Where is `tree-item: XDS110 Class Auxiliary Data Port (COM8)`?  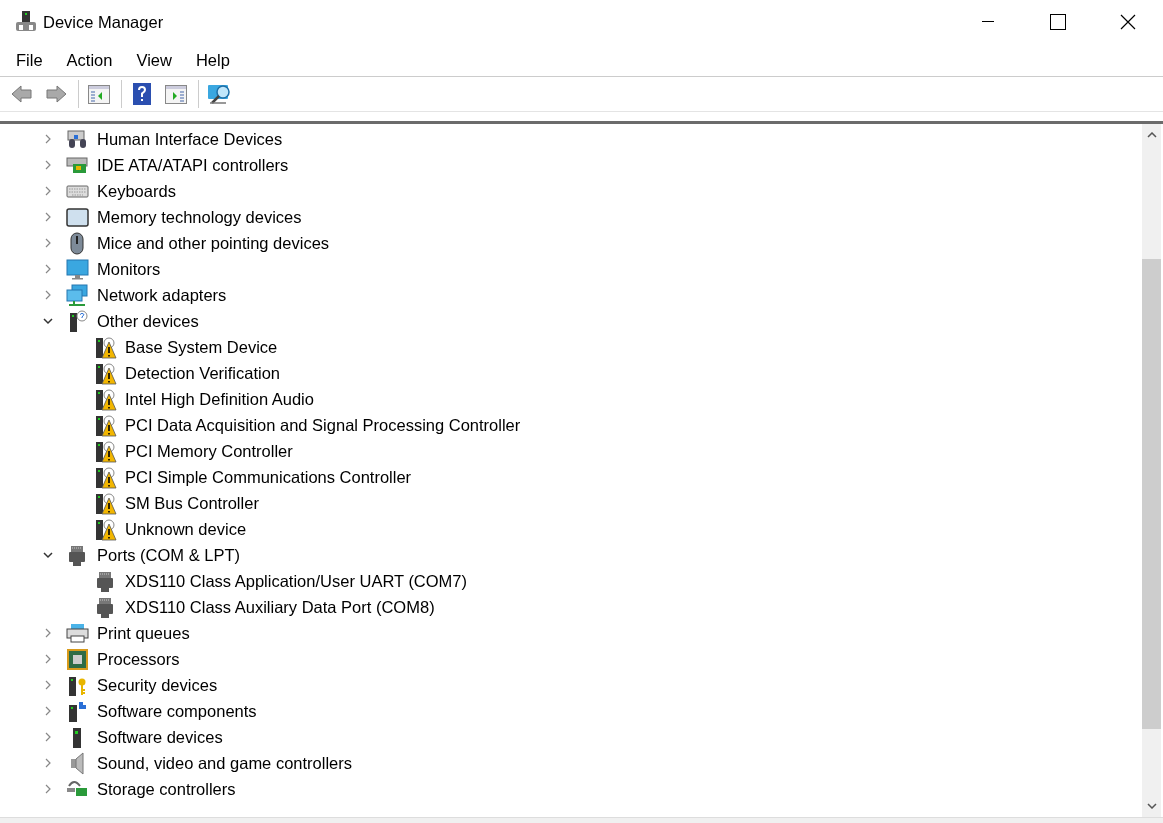 tree-item: XDS110 Class Auxiliary Data Port (COM8) is located at coordinates (280, 607).